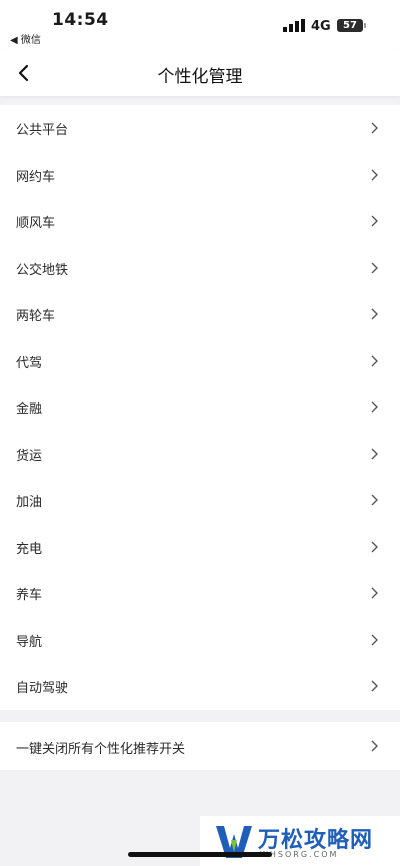 Image resolution: width=400 pixels, height=866 pixels. I want to click on battery-cap, so click(365, 25).